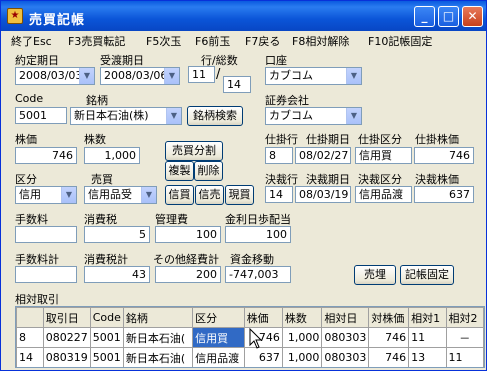  What do you see at coordinates (239, 195) in the screenshot?
I see `genbai-button: 現買` at bounding box center [239, 195].